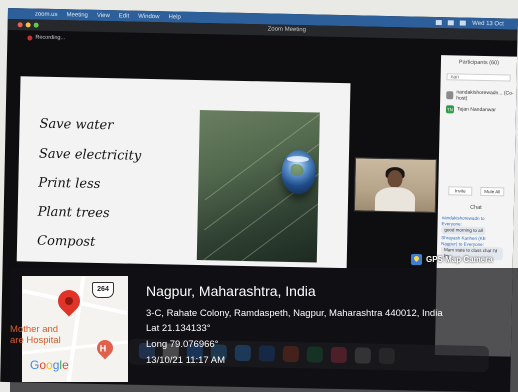 This screenshot has height=392, width=518. I want to click on participant-search-input: nan, so click(478, 77).